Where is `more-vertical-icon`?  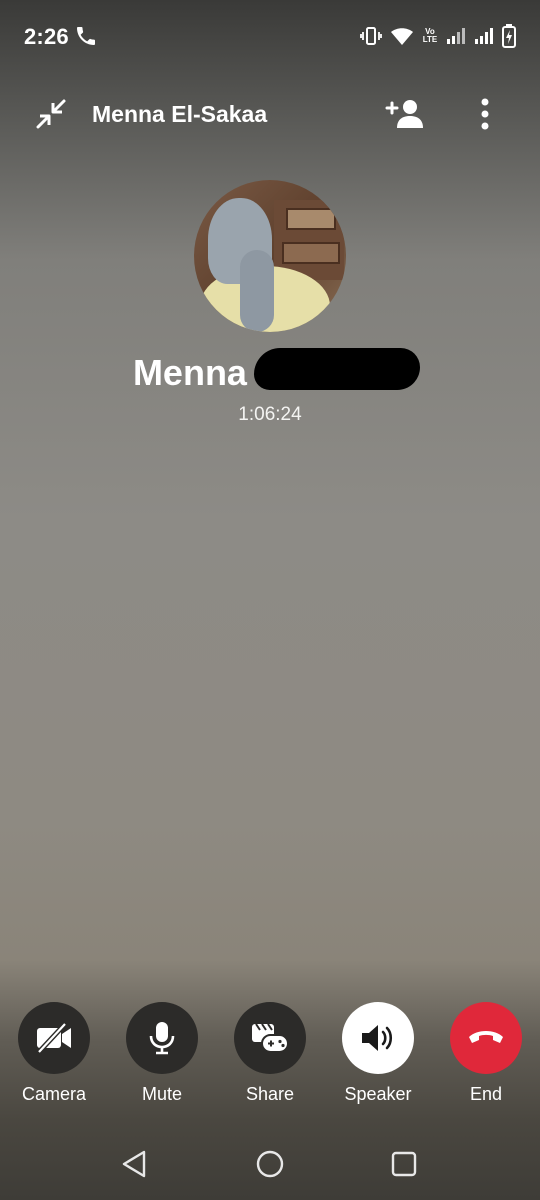
more-vertical-icon is located at coordinates (485, 114).